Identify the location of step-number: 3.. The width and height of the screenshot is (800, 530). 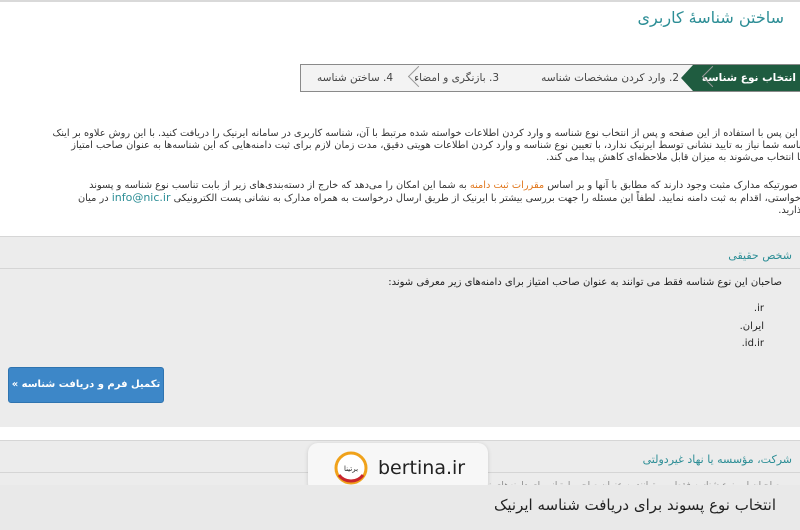
(493, 78).